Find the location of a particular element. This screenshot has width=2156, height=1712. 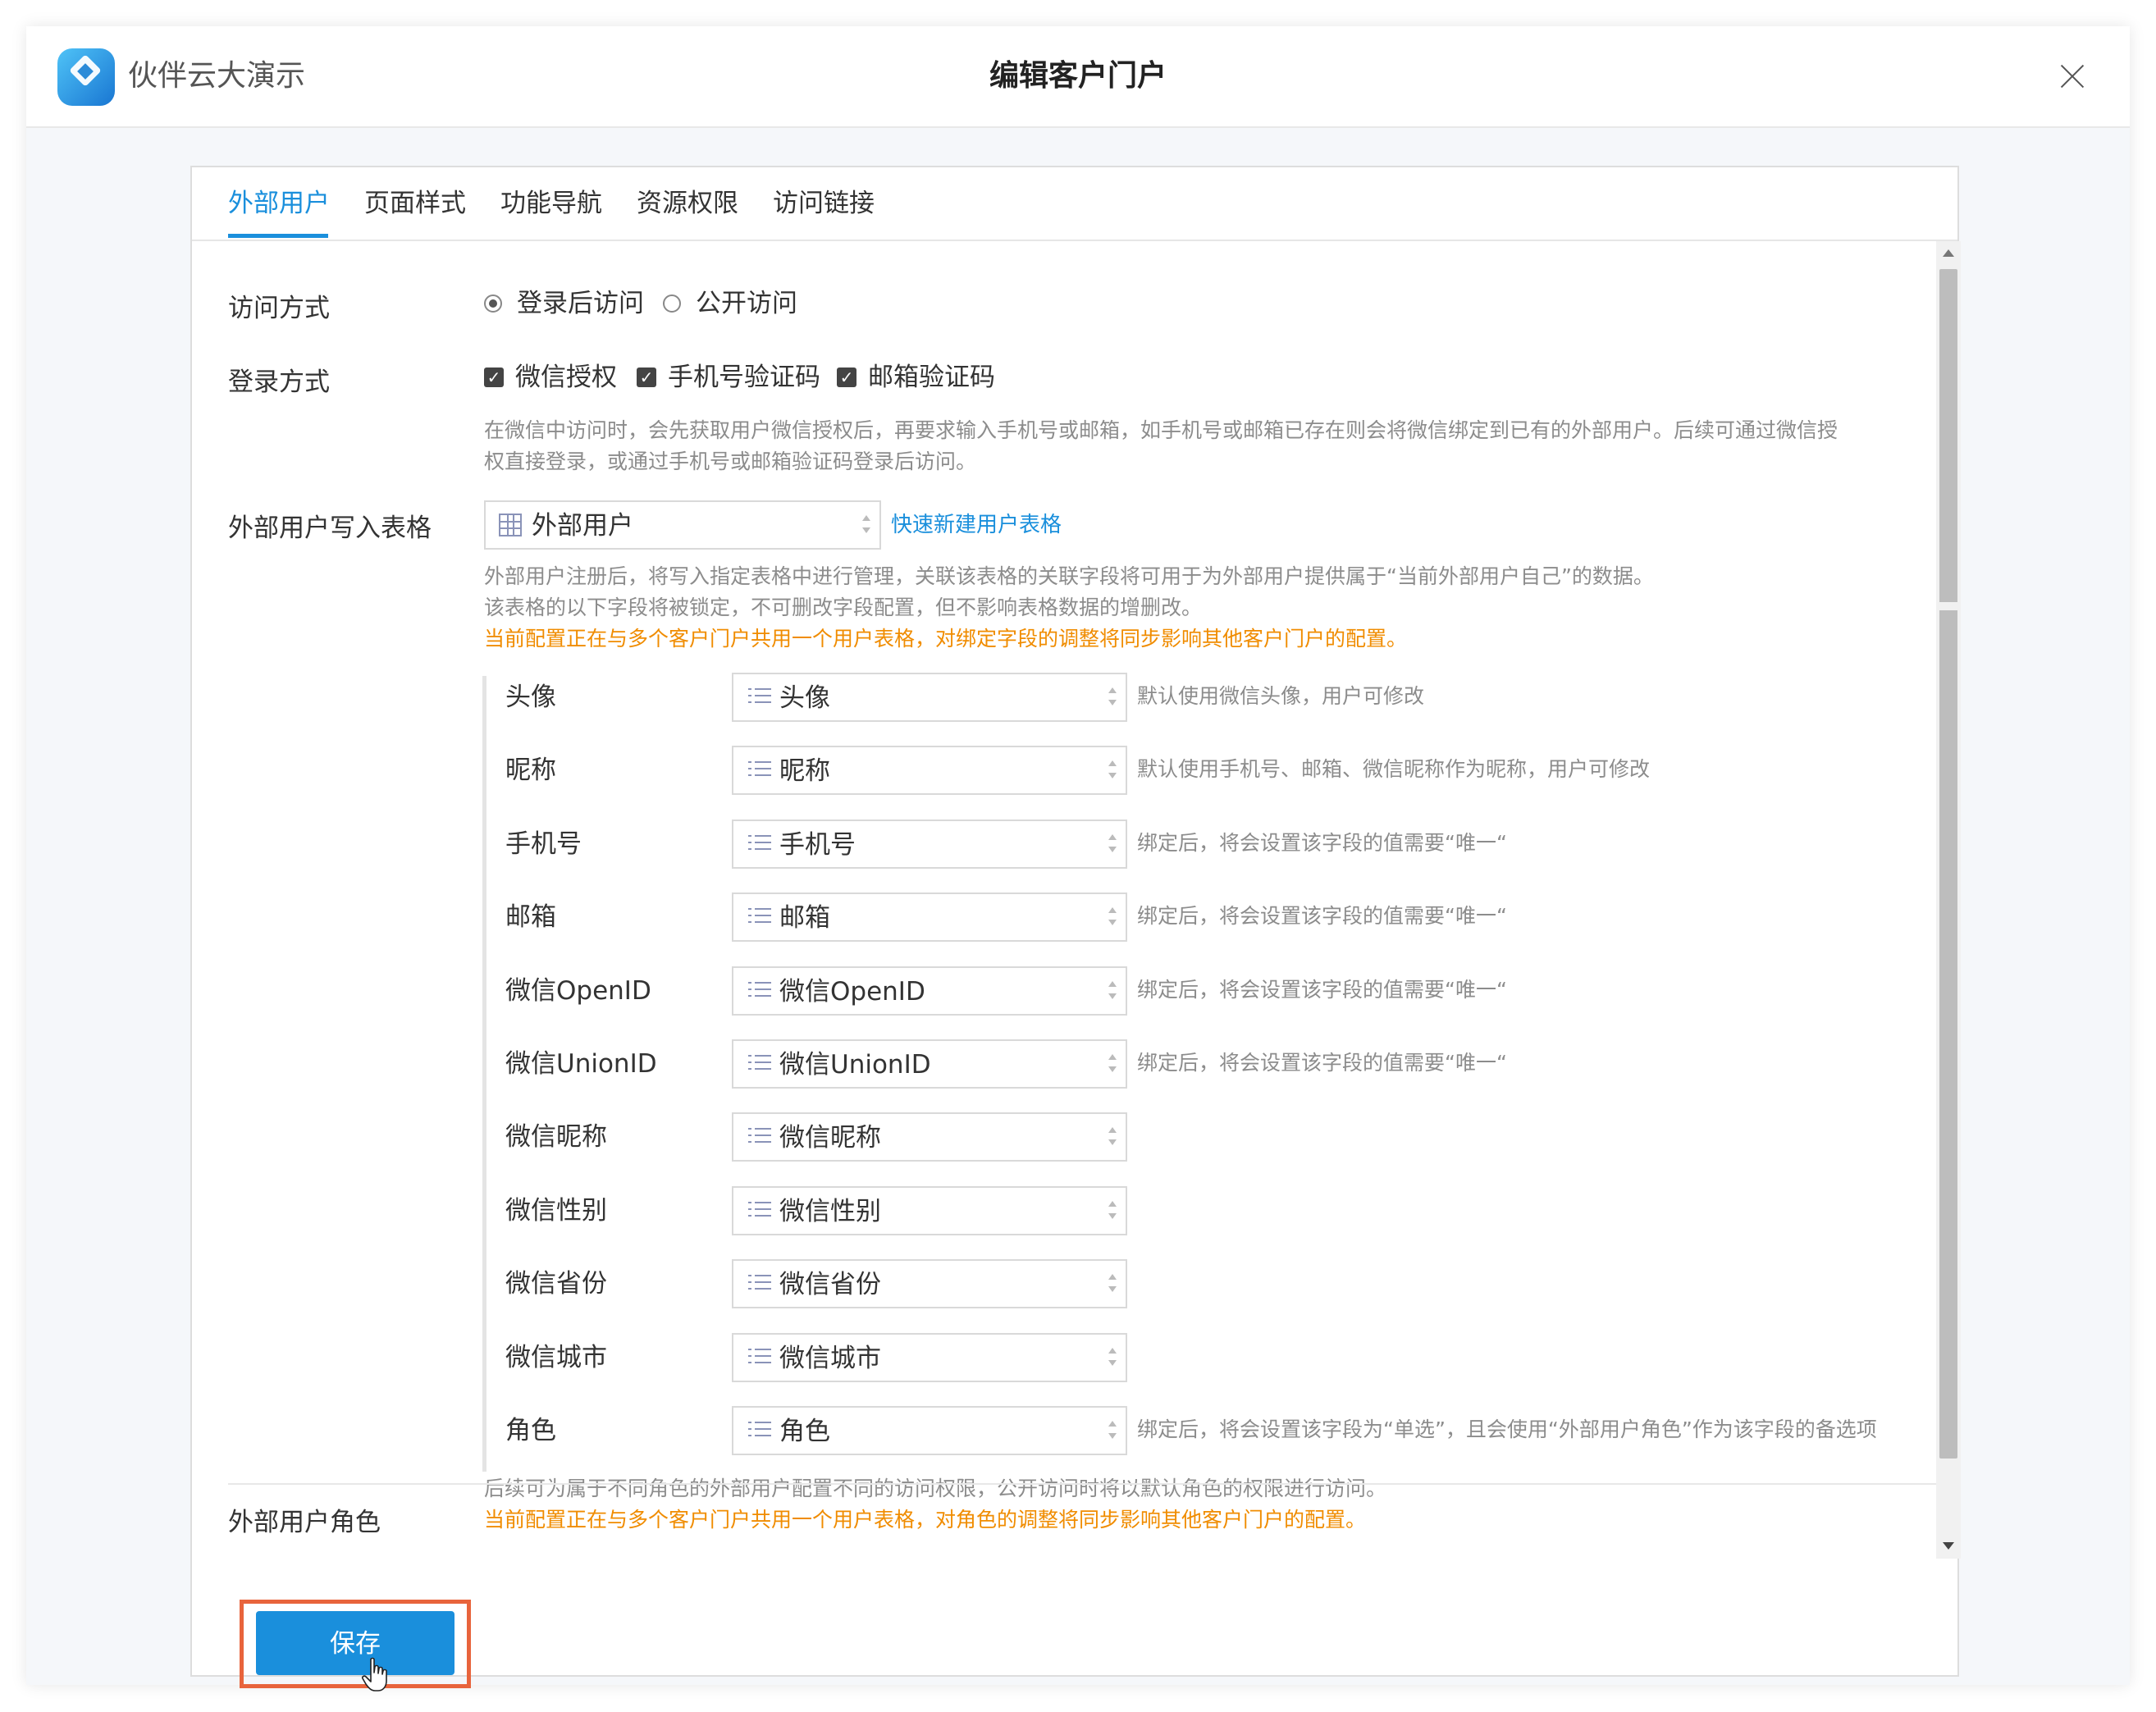

checkbox-email-code: ✓ is located at coordinates (847, 377).